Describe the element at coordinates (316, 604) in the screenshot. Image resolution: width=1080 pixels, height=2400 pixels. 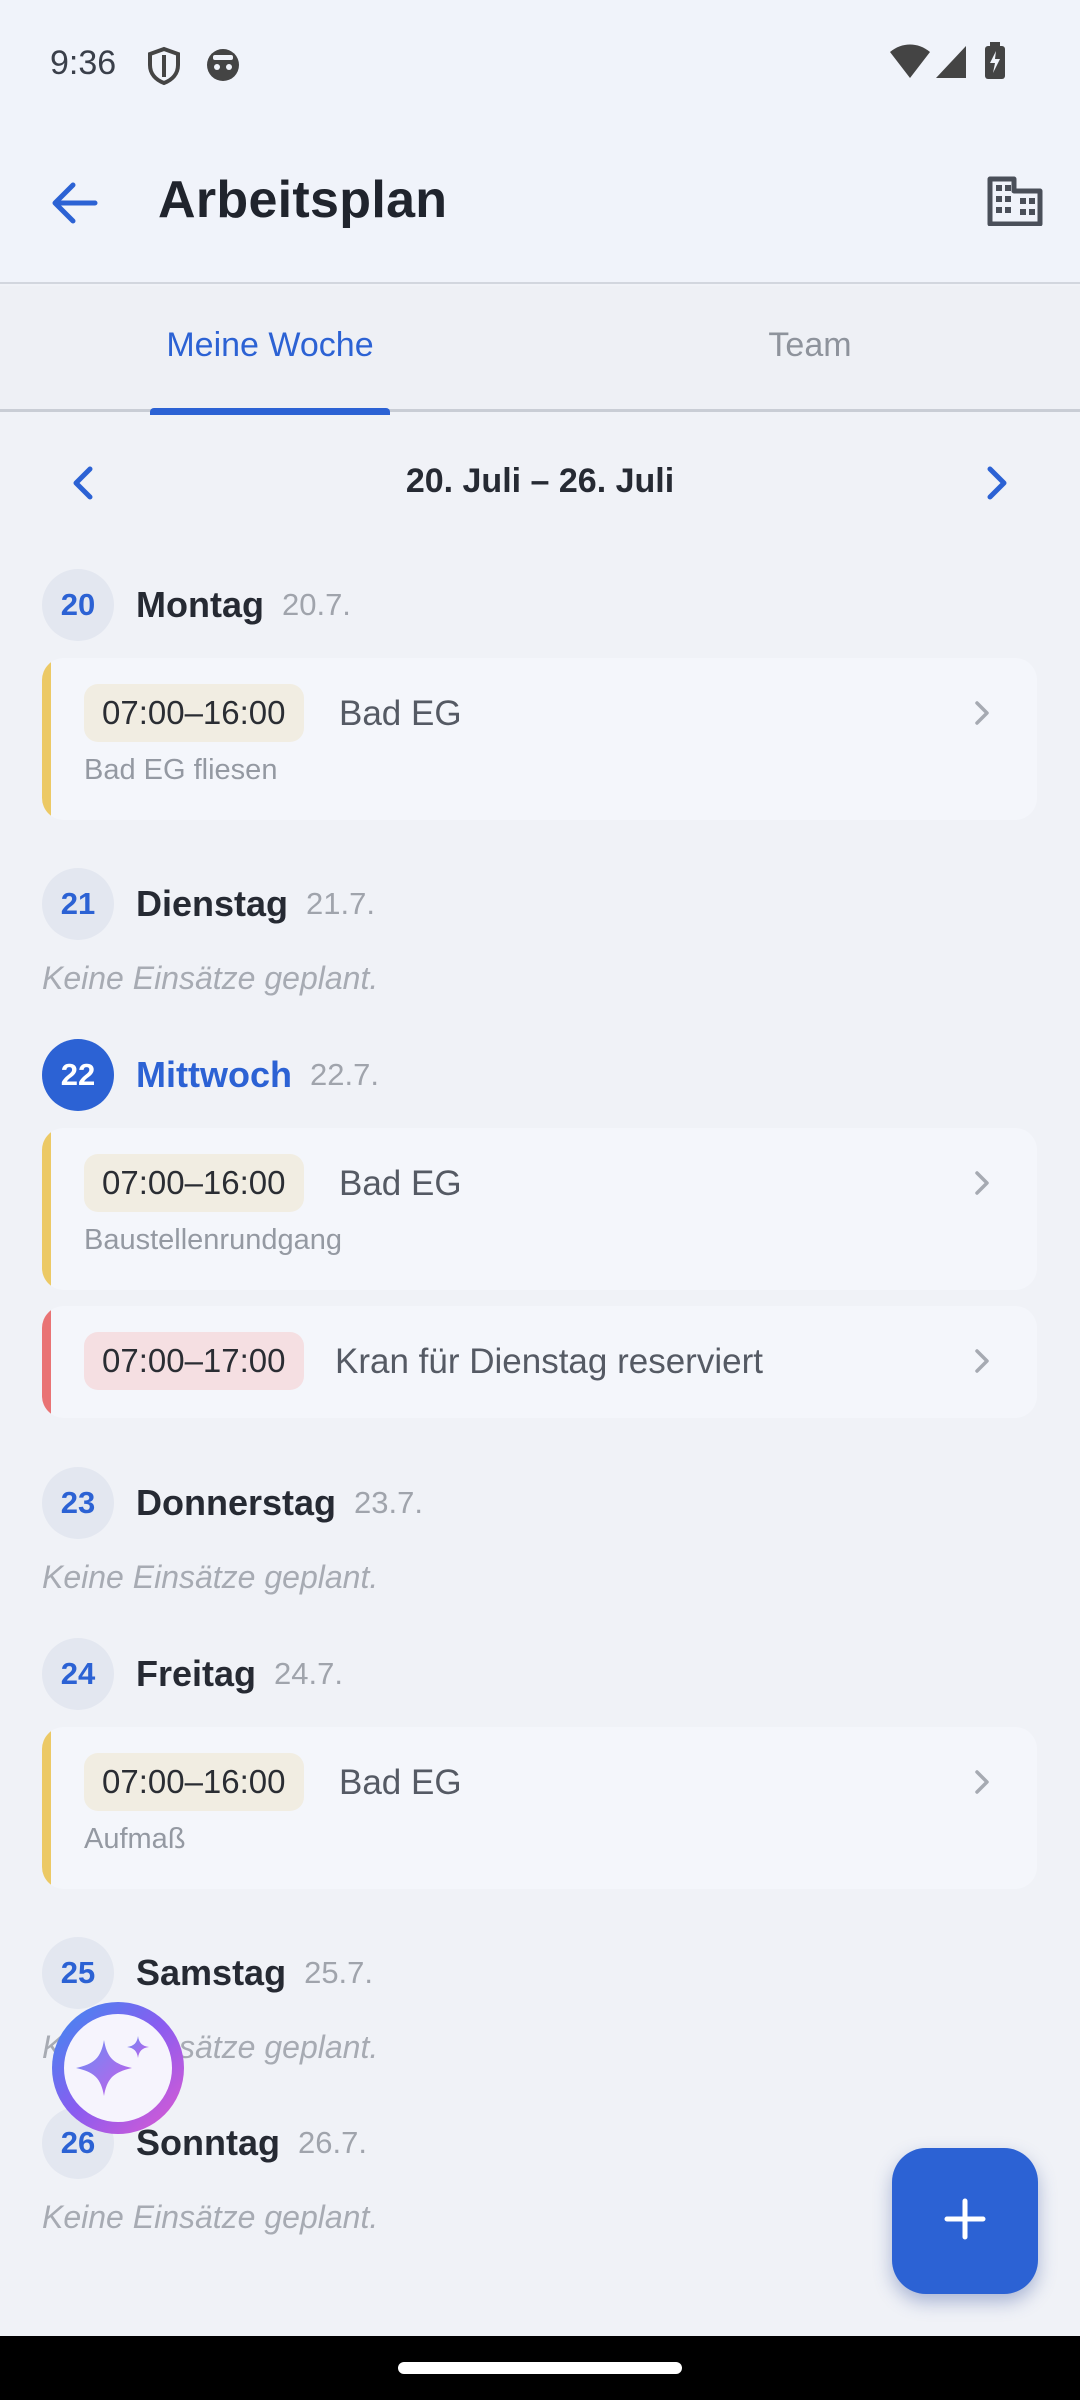
I see `day-date: 20.7.` at that location.